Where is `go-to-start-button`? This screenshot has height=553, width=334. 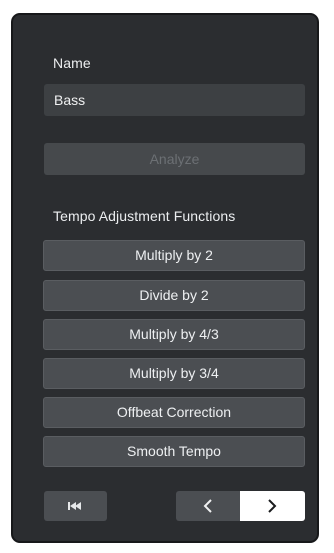
go-to-start-button is located at coordinates (75, 506).